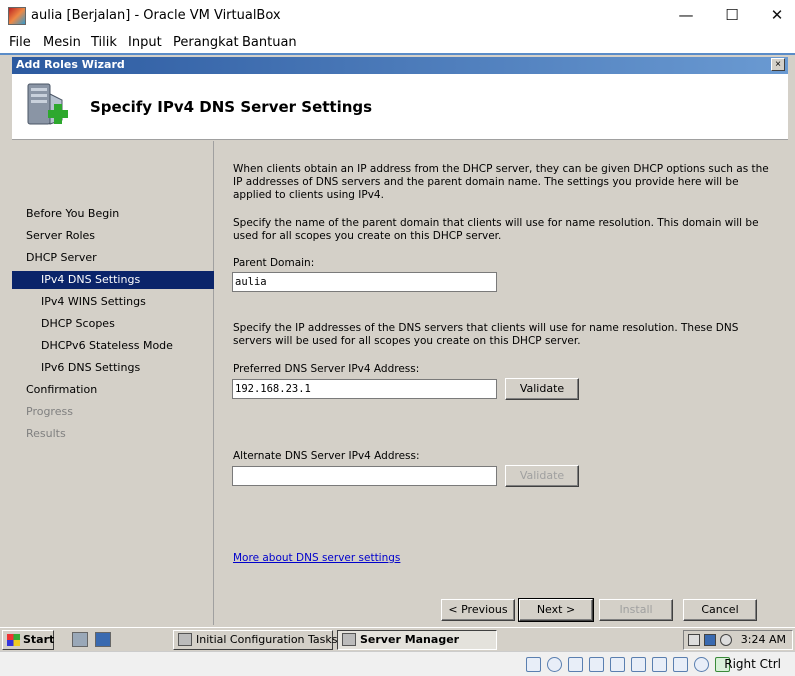 The image size is (795, 676). What do you see at coordinates (575, 664) in the screenshot?
I see `audio-icon` at bounding box center [575, 664].